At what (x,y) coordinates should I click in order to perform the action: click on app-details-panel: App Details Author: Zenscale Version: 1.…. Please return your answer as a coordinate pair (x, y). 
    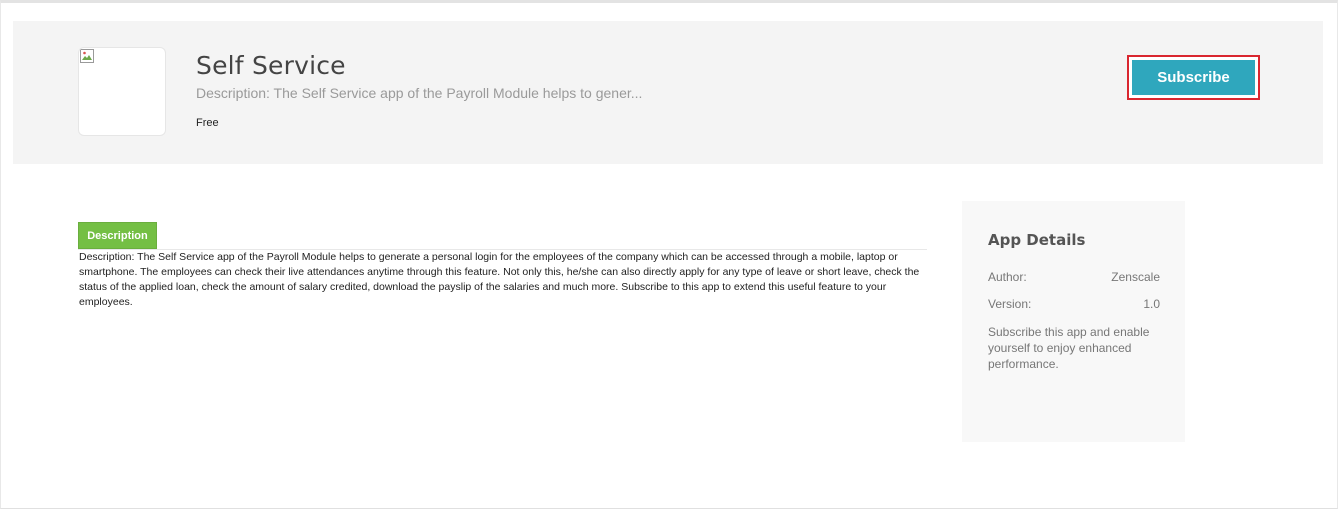
    Looking at the image, I should click on (1073, 321).